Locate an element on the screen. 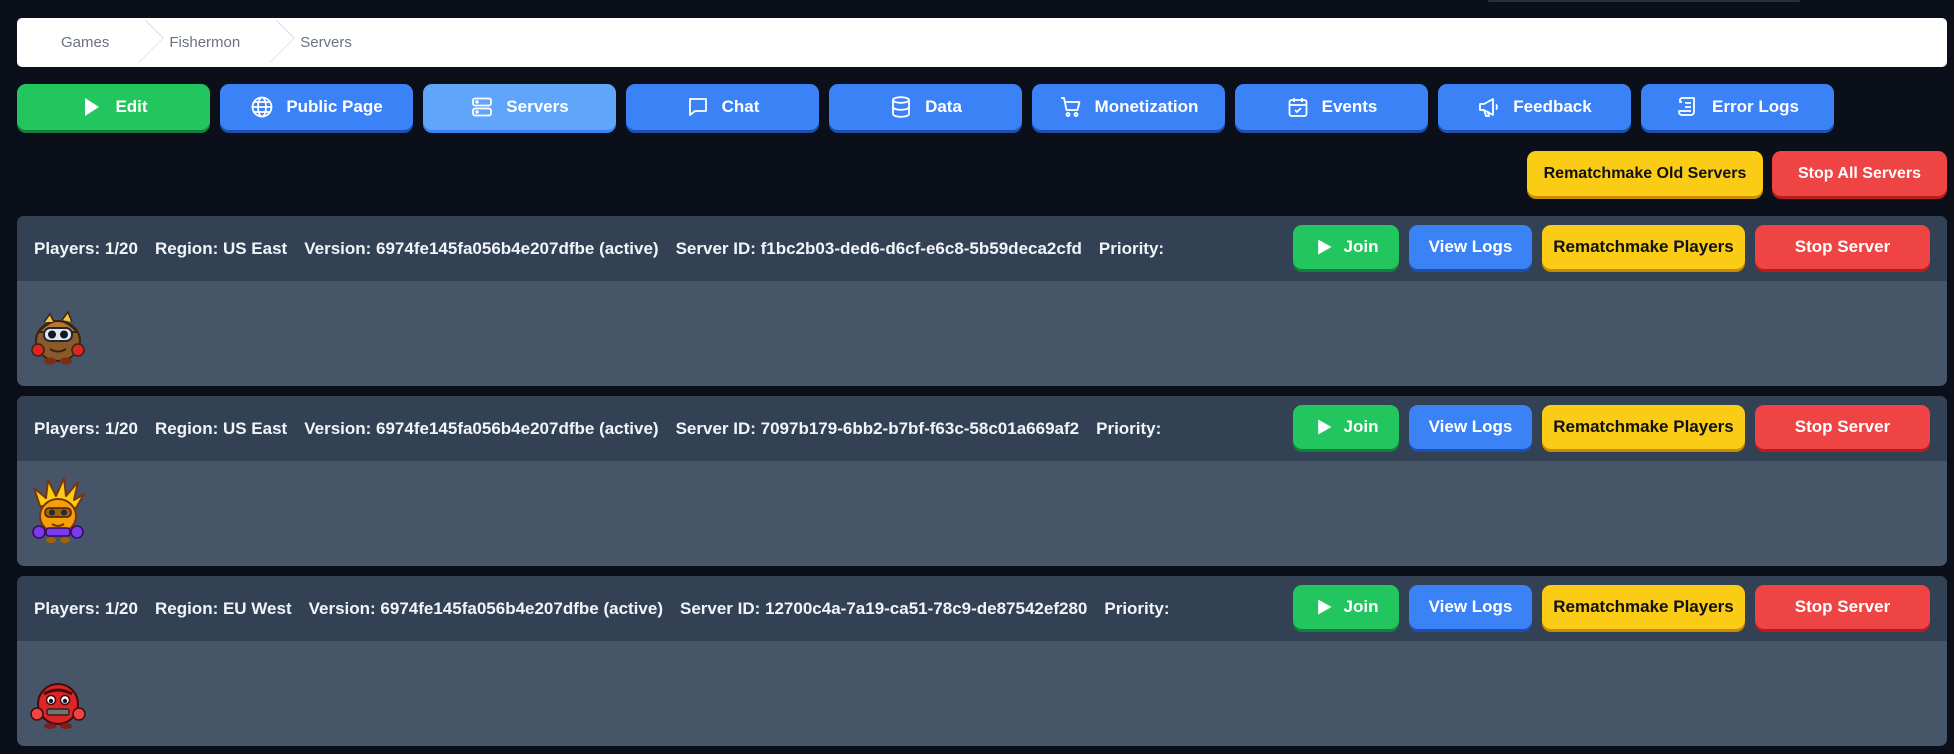 Image resolution: width=1954 pixels, height=754 pixels. tab-chat: Chat is located at coordinates (722, 107).